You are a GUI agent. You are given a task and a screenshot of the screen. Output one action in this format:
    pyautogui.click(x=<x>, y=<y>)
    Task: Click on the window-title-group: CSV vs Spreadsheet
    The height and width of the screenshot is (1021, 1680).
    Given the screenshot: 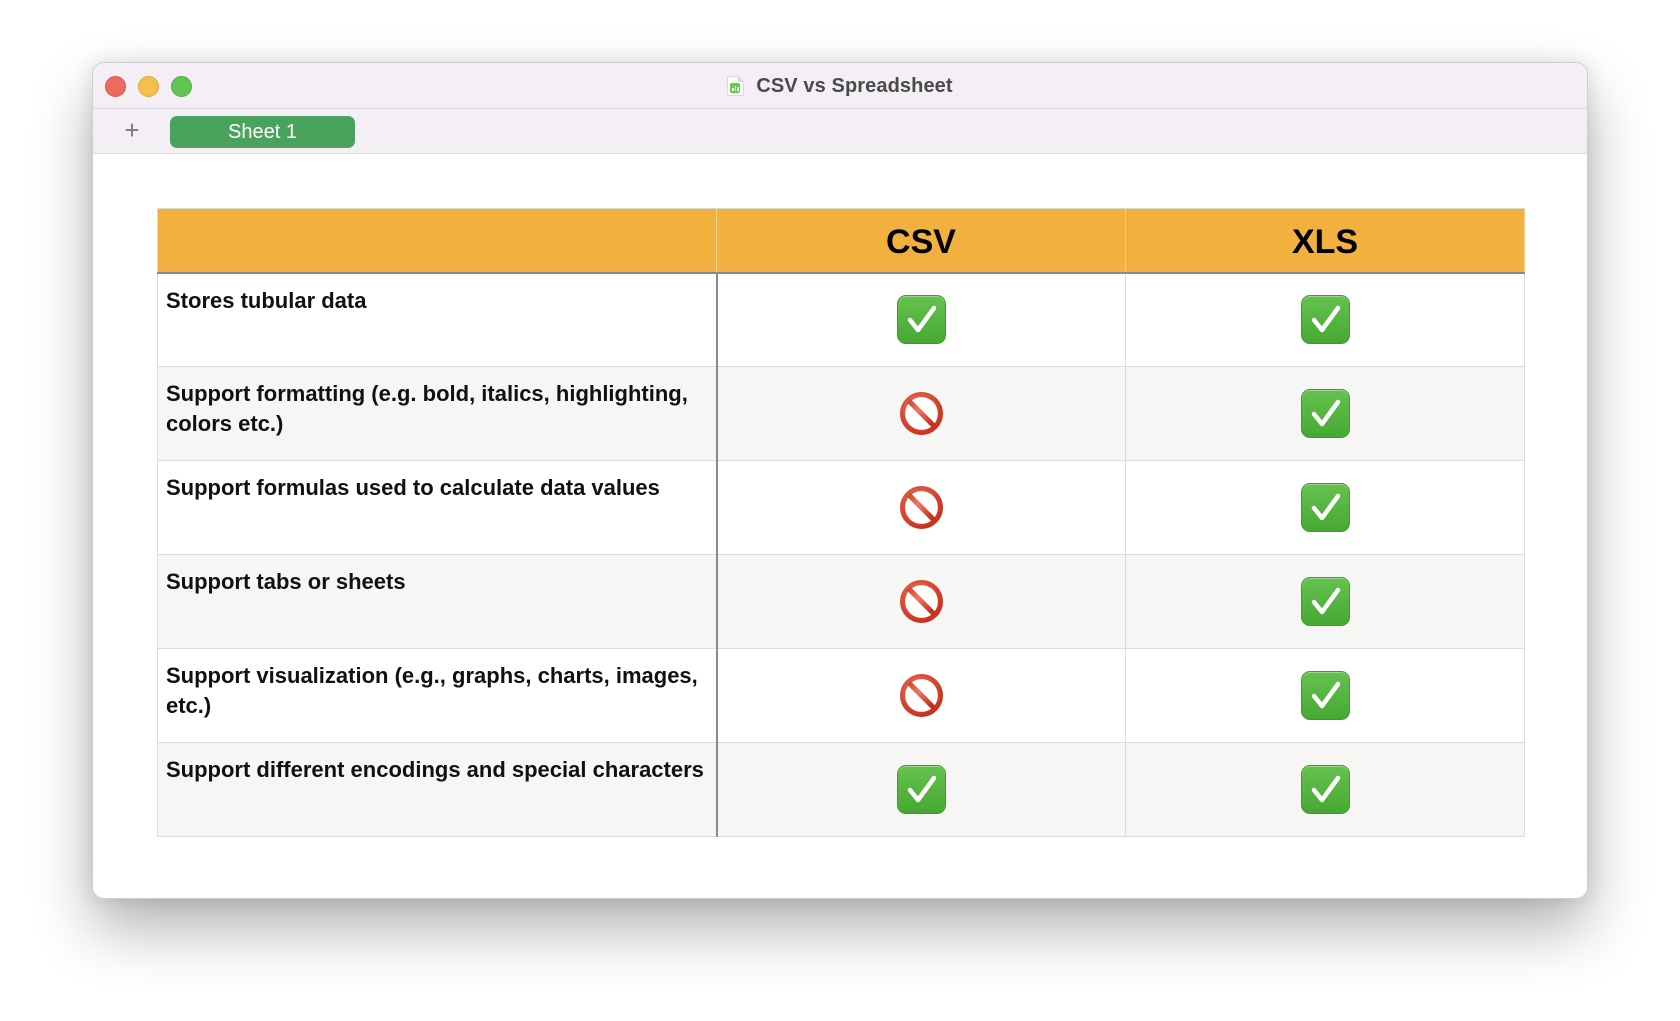 What is the action you would take?
    pyautogui.click(x=840, y=86)
    